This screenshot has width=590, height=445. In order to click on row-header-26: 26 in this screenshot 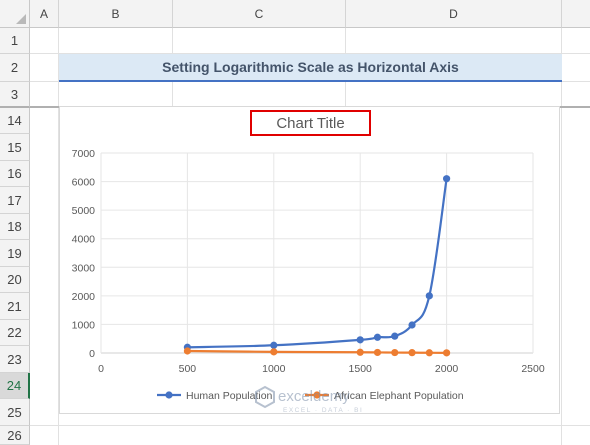, I will do `click(15, 435)`.